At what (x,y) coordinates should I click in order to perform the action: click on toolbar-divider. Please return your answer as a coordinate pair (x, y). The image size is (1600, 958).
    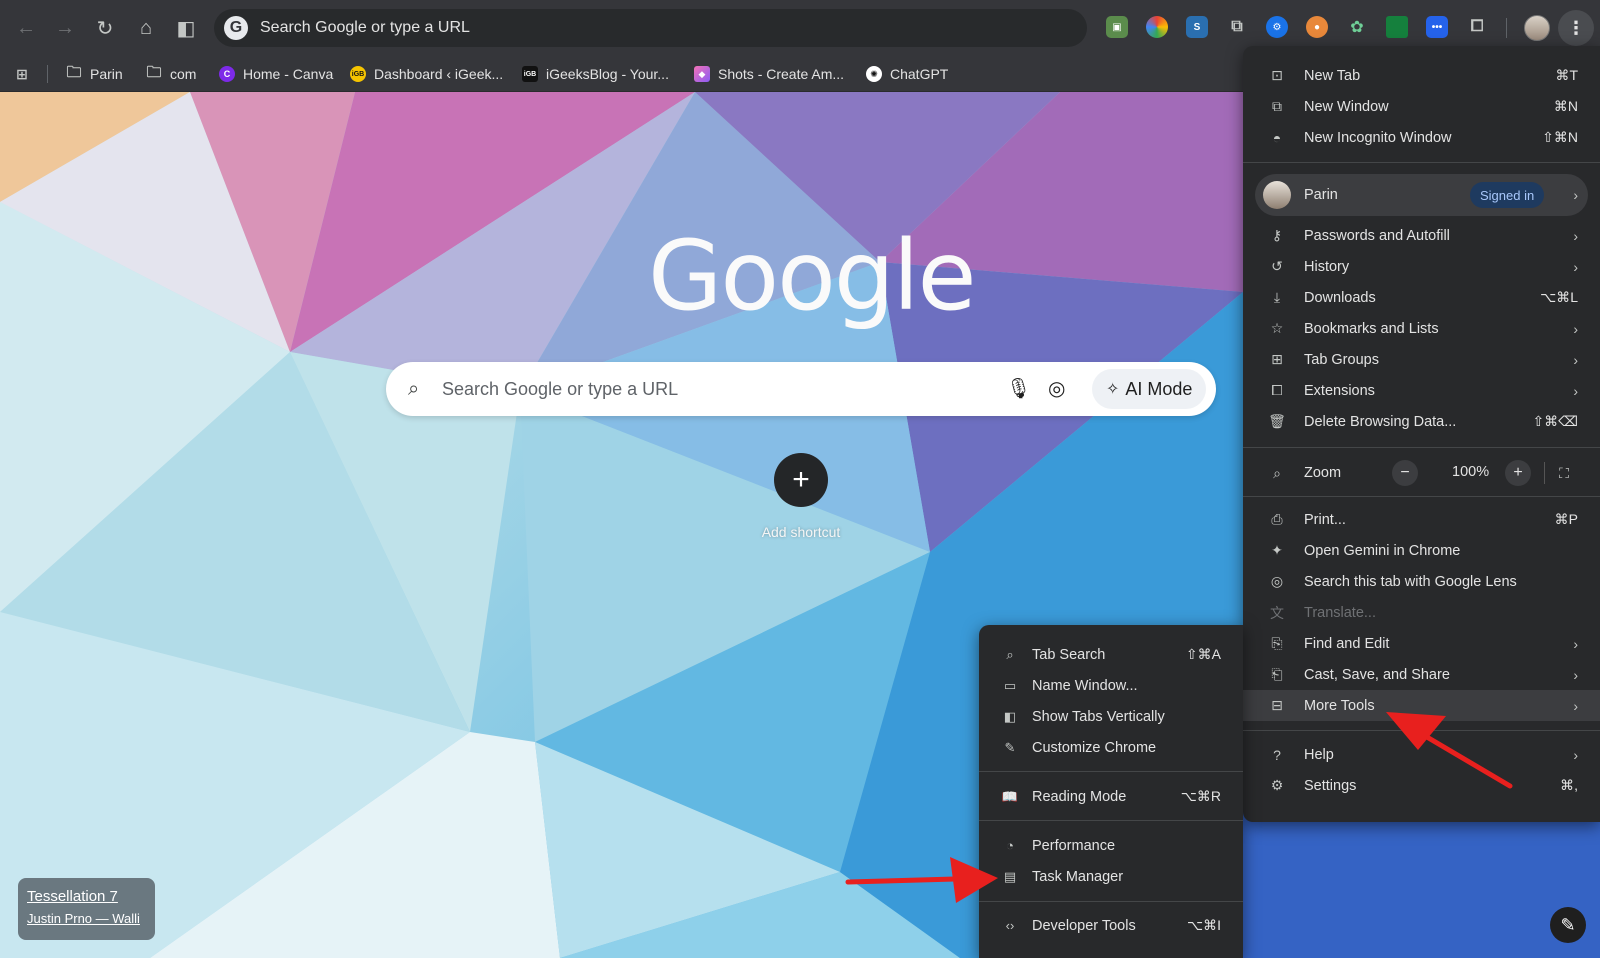
    Looking at the image, I should click on (1506, 28).